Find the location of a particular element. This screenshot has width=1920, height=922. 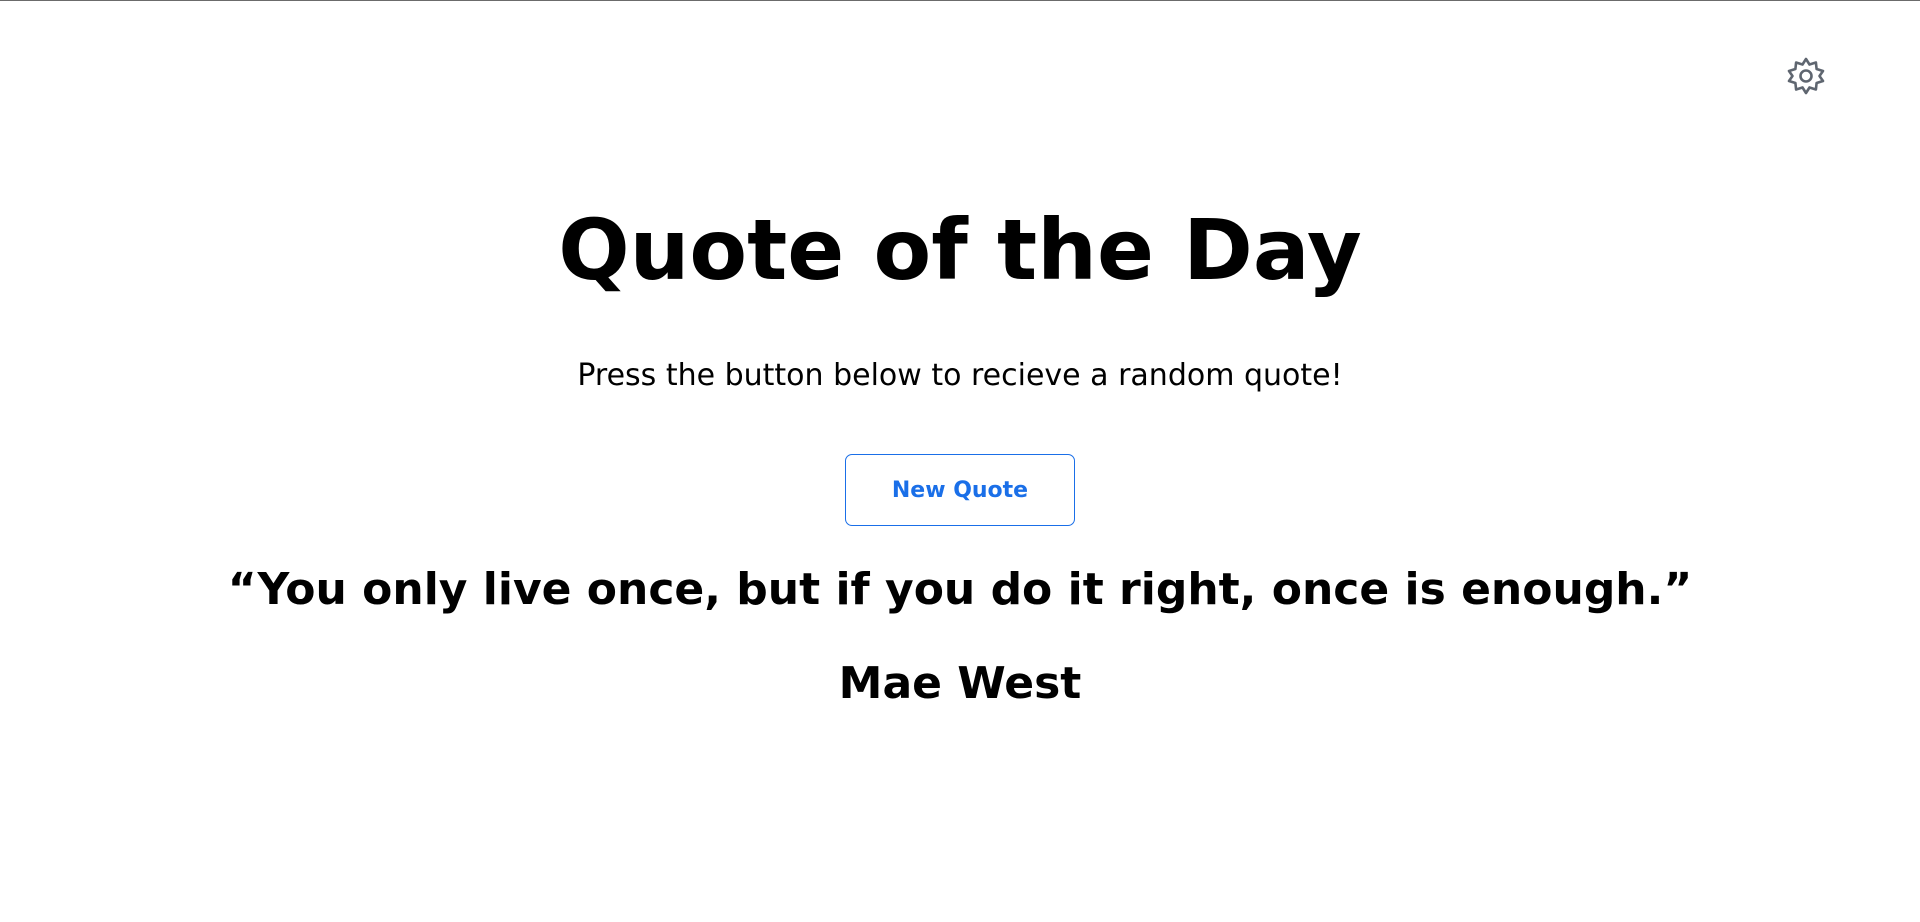

gear-icon is located at coordinates (1806, 77).